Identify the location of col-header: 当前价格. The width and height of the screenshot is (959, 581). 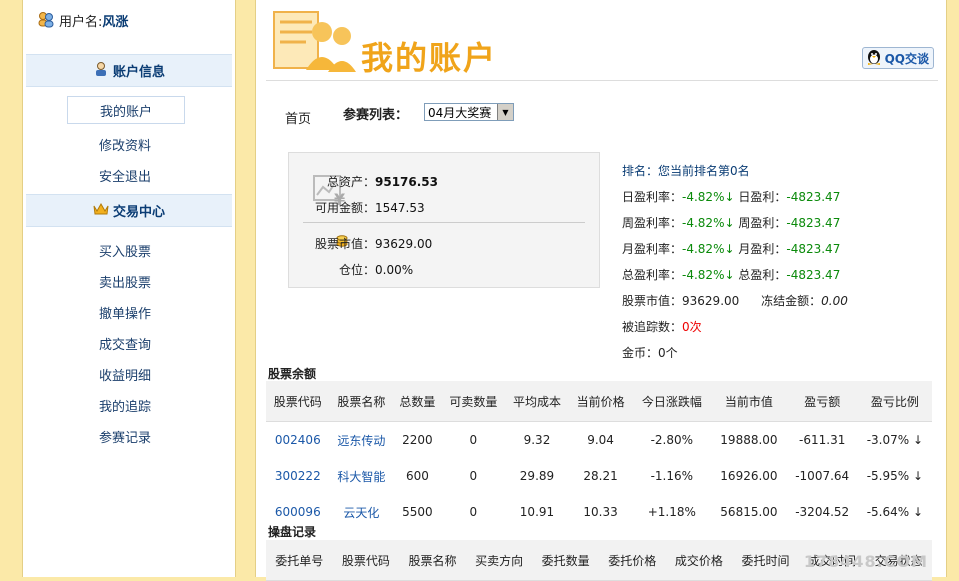
(600, 401).